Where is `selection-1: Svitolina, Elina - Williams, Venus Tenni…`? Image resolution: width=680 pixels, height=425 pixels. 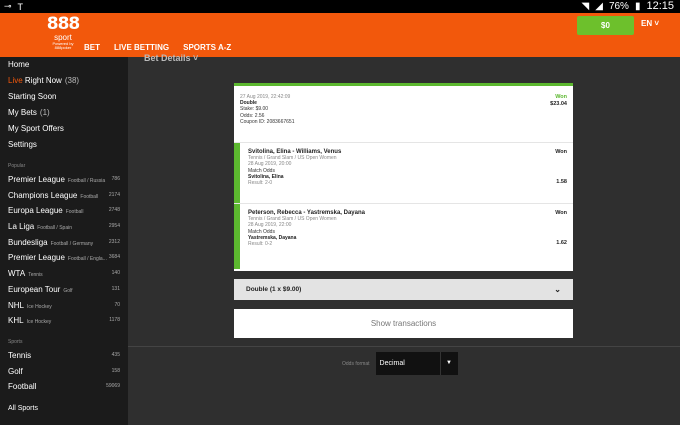
selection-1: Svitolina, Elina - Williams, Venus Tenni… is located at coordinates (403, 173).